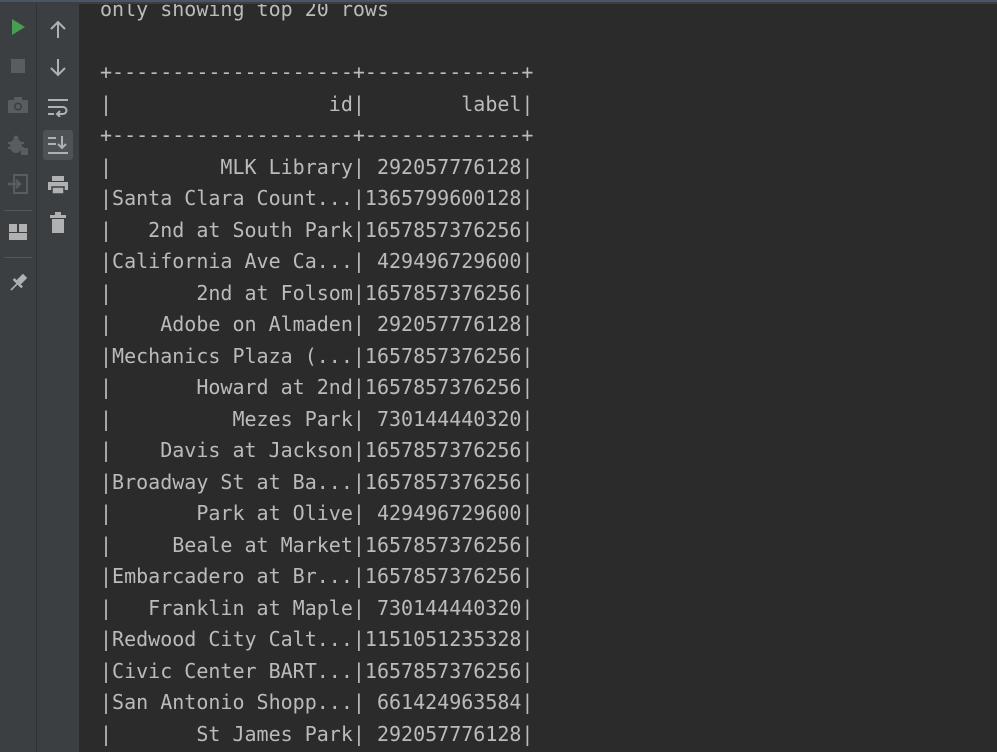 The image size is (997, 752). What do you see at coordinates (317, 104) in the screenshot?
I see `table-header: | id| label|` at bounding box center [317, 104].